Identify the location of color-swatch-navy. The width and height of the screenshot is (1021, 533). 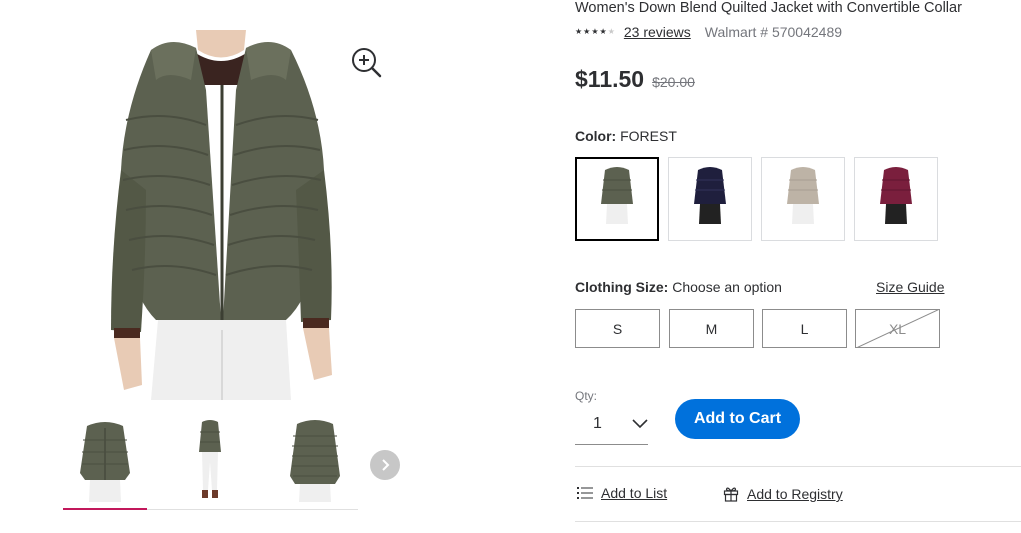
(710, 199).